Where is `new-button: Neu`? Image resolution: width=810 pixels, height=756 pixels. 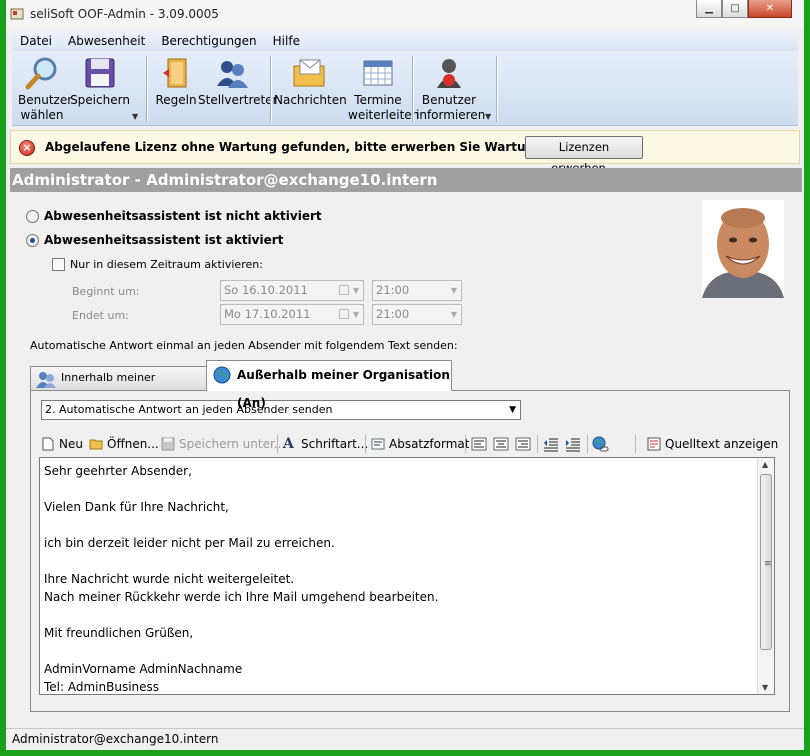
new-button: Neu is located at coordinates (62, 444).